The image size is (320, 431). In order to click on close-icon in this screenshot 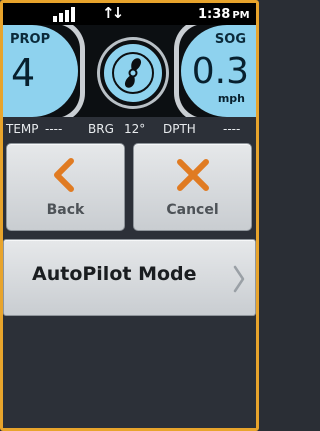, I will do `click(193, 175)`.